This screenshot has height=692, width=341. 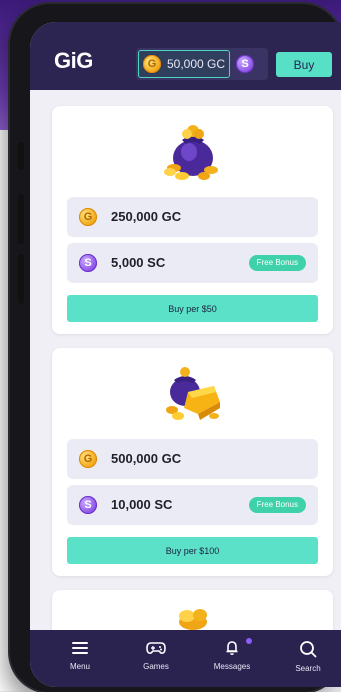 I want to click on buy-button: Buy, so click(x=304, y=64).